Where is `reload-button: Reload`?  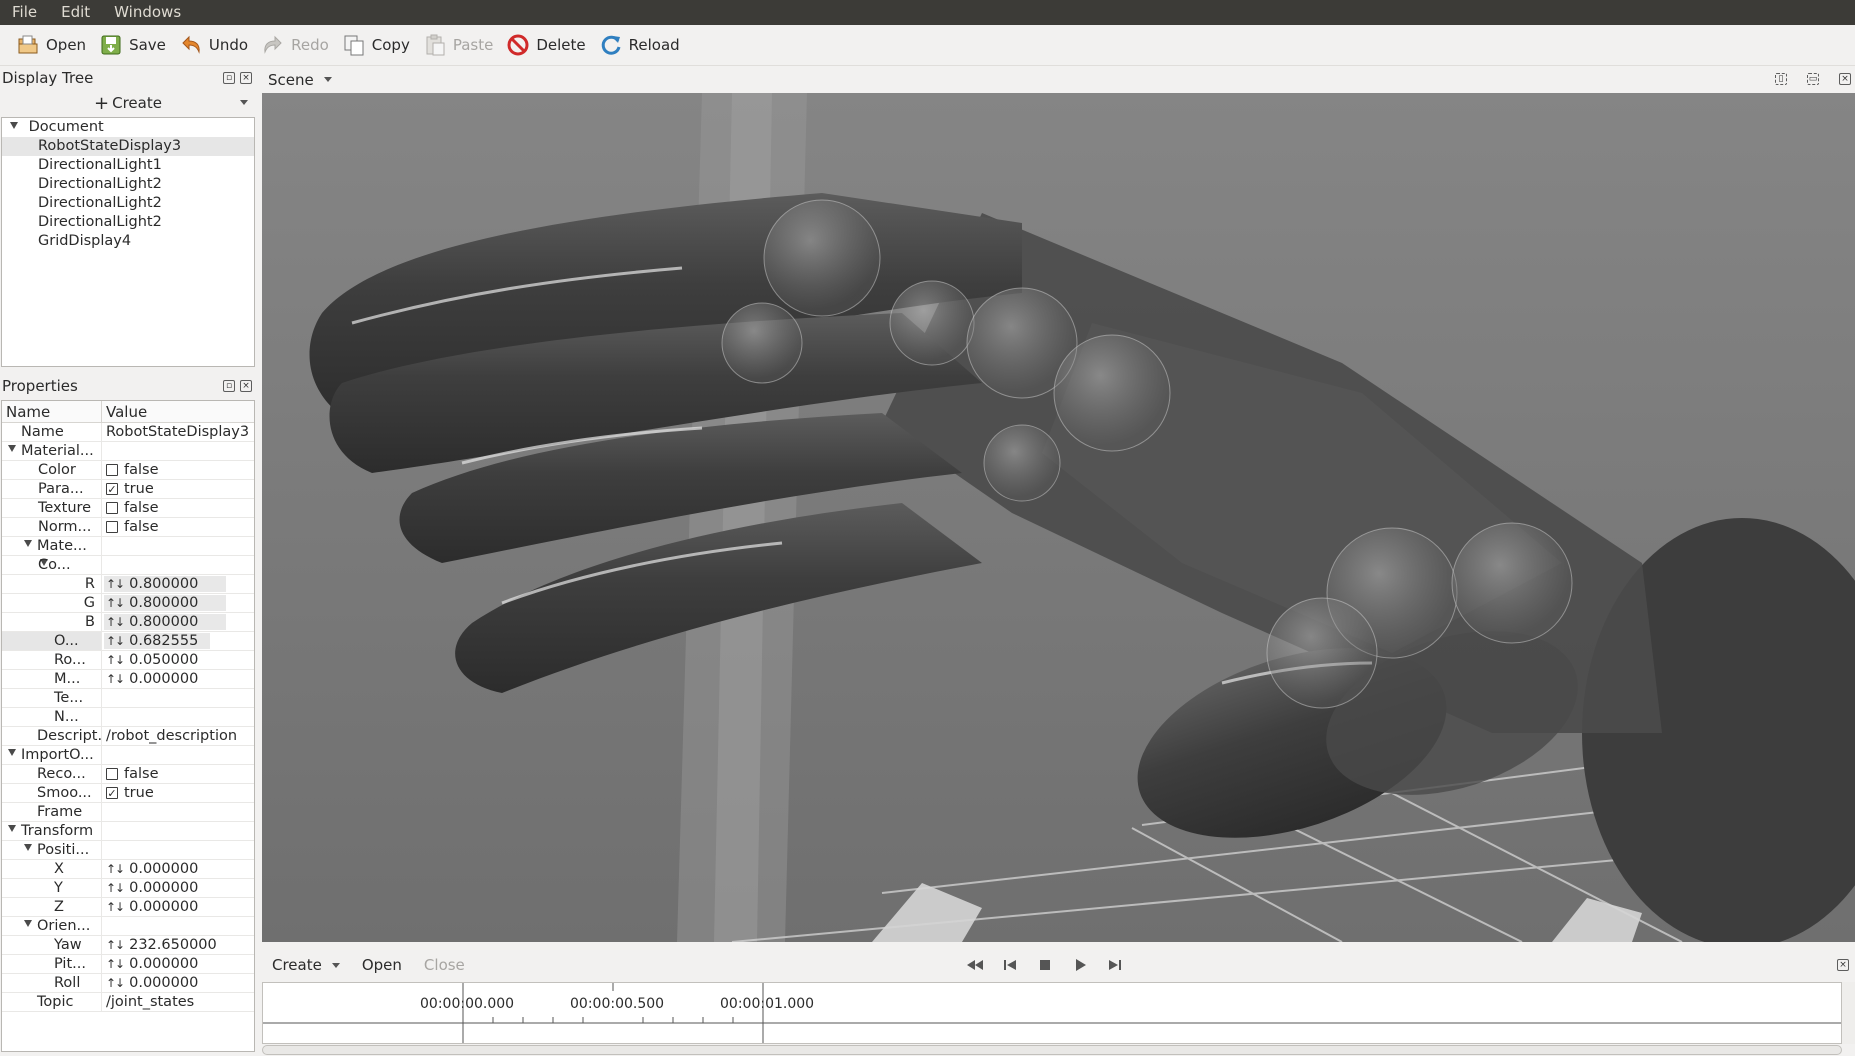
reload-button: Reload is located at coordinates (642, 45).